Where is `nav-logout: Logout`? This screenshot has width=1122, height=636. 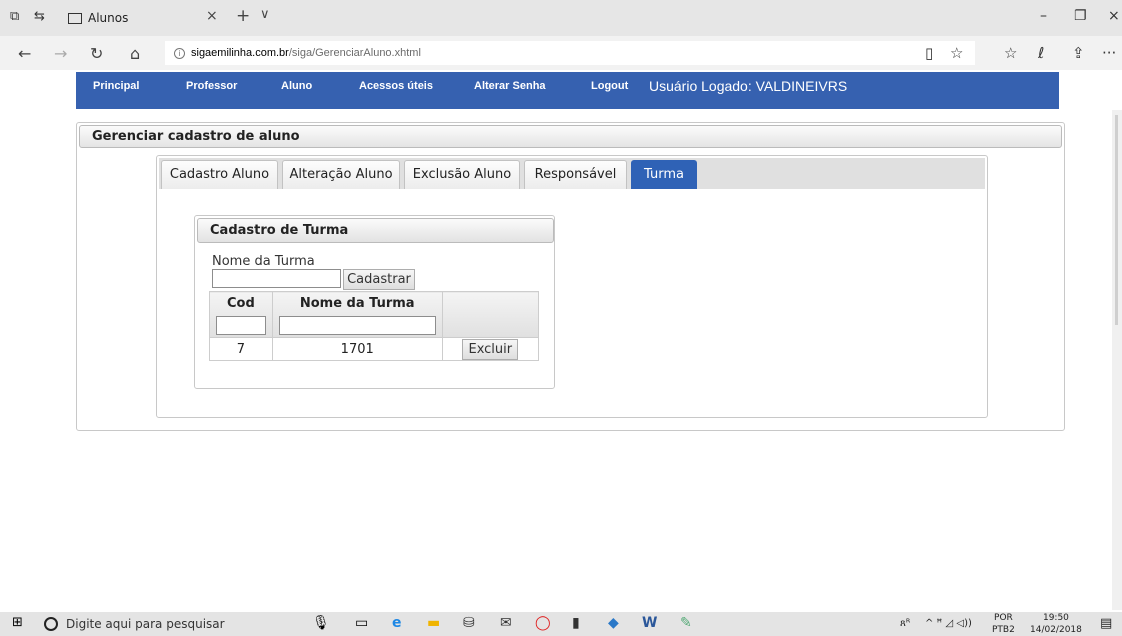 nav-logout: Logout is located at coordinates (609, 86).